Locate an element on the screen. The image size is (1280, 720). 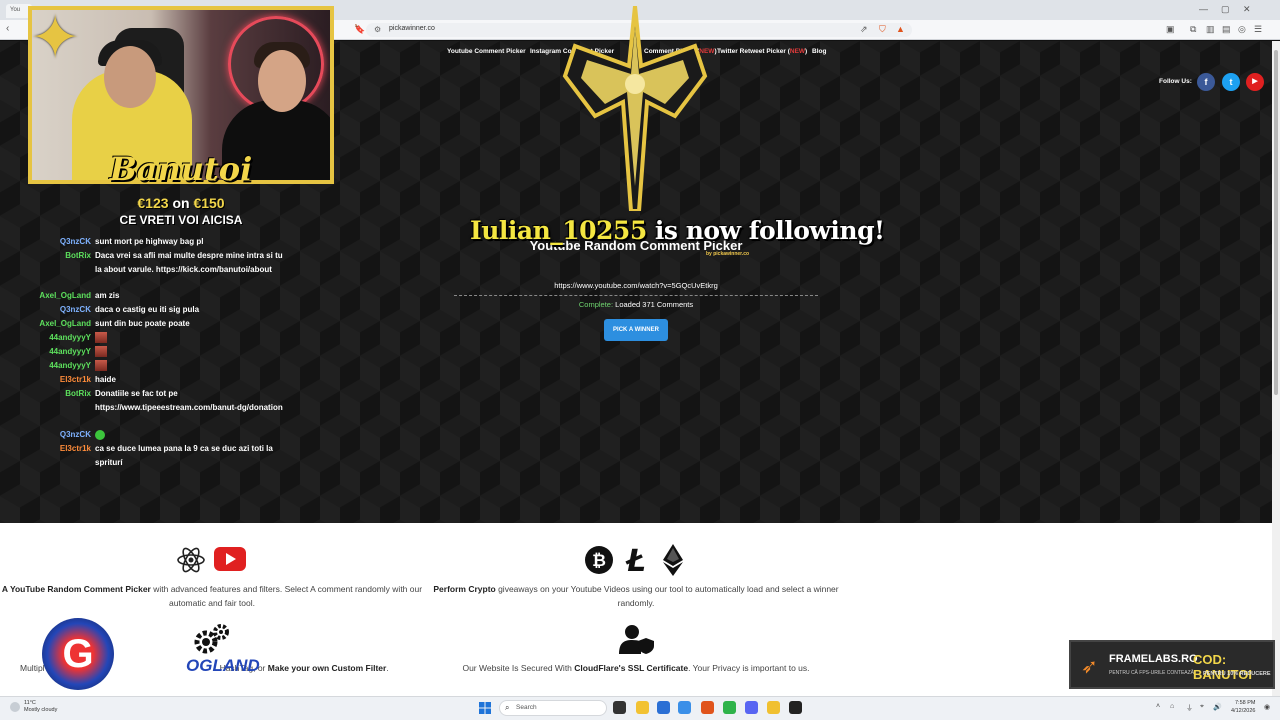
search-placeholder: Search is located at coordinates (526, 707).